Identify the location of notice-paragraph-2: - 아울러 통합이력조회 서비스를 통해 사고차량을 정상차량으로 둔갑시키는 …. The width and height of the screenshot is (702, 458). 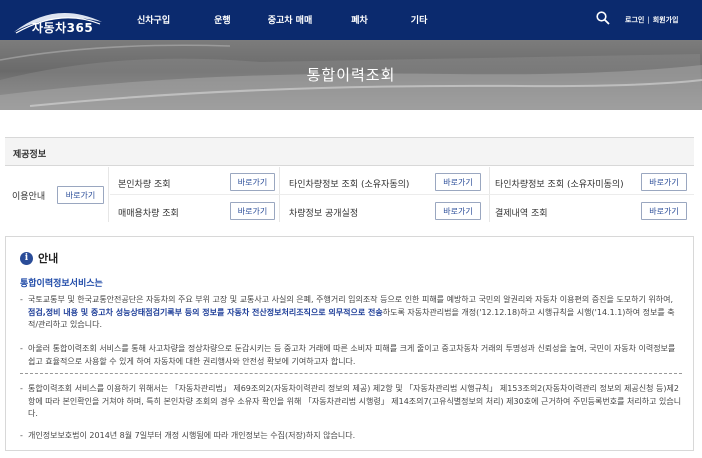
(351, 355).